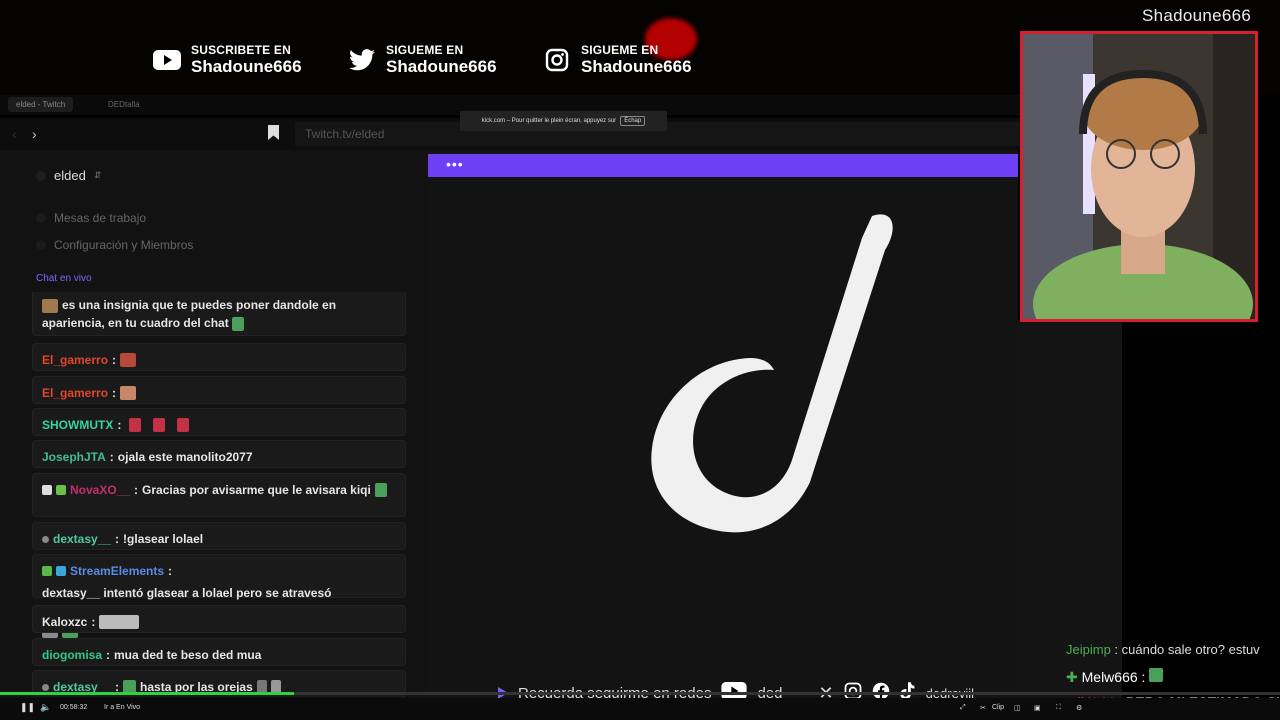  What do you see at coordinates (100, 218) in the screenshot?
I see `menu-label: Mesas de trabajo` at bounding box center [100, 218].